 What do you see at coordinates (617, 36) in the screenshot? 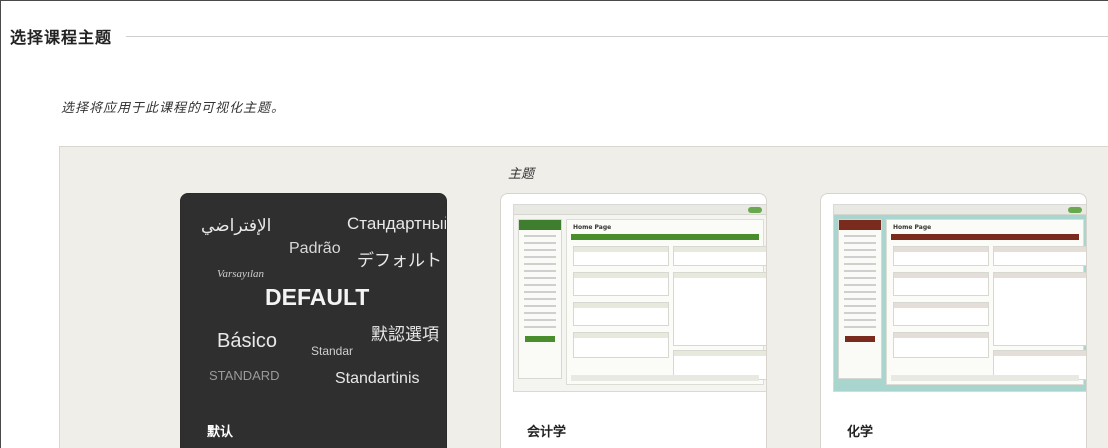
I see `section-divider` at bounding box center [617, 36].